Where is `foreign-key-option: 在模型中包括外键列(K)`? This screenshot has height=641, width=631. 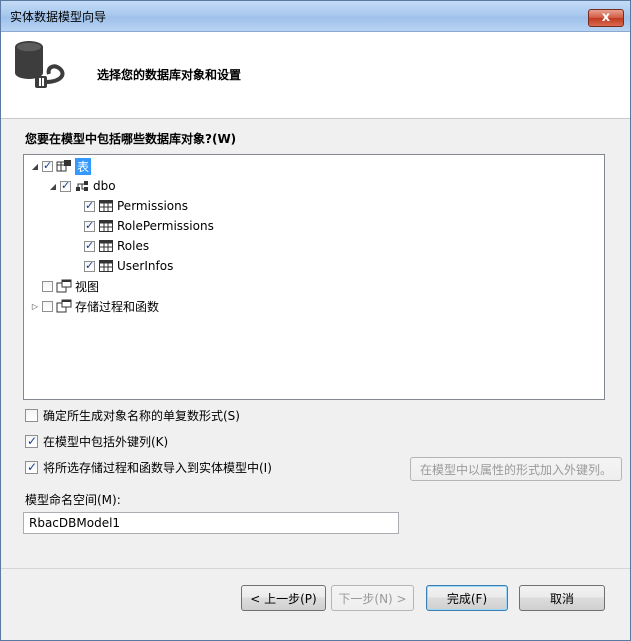 foreign-key-option: 在模型中包括外键列(K) is located at coordinates (96, 441).